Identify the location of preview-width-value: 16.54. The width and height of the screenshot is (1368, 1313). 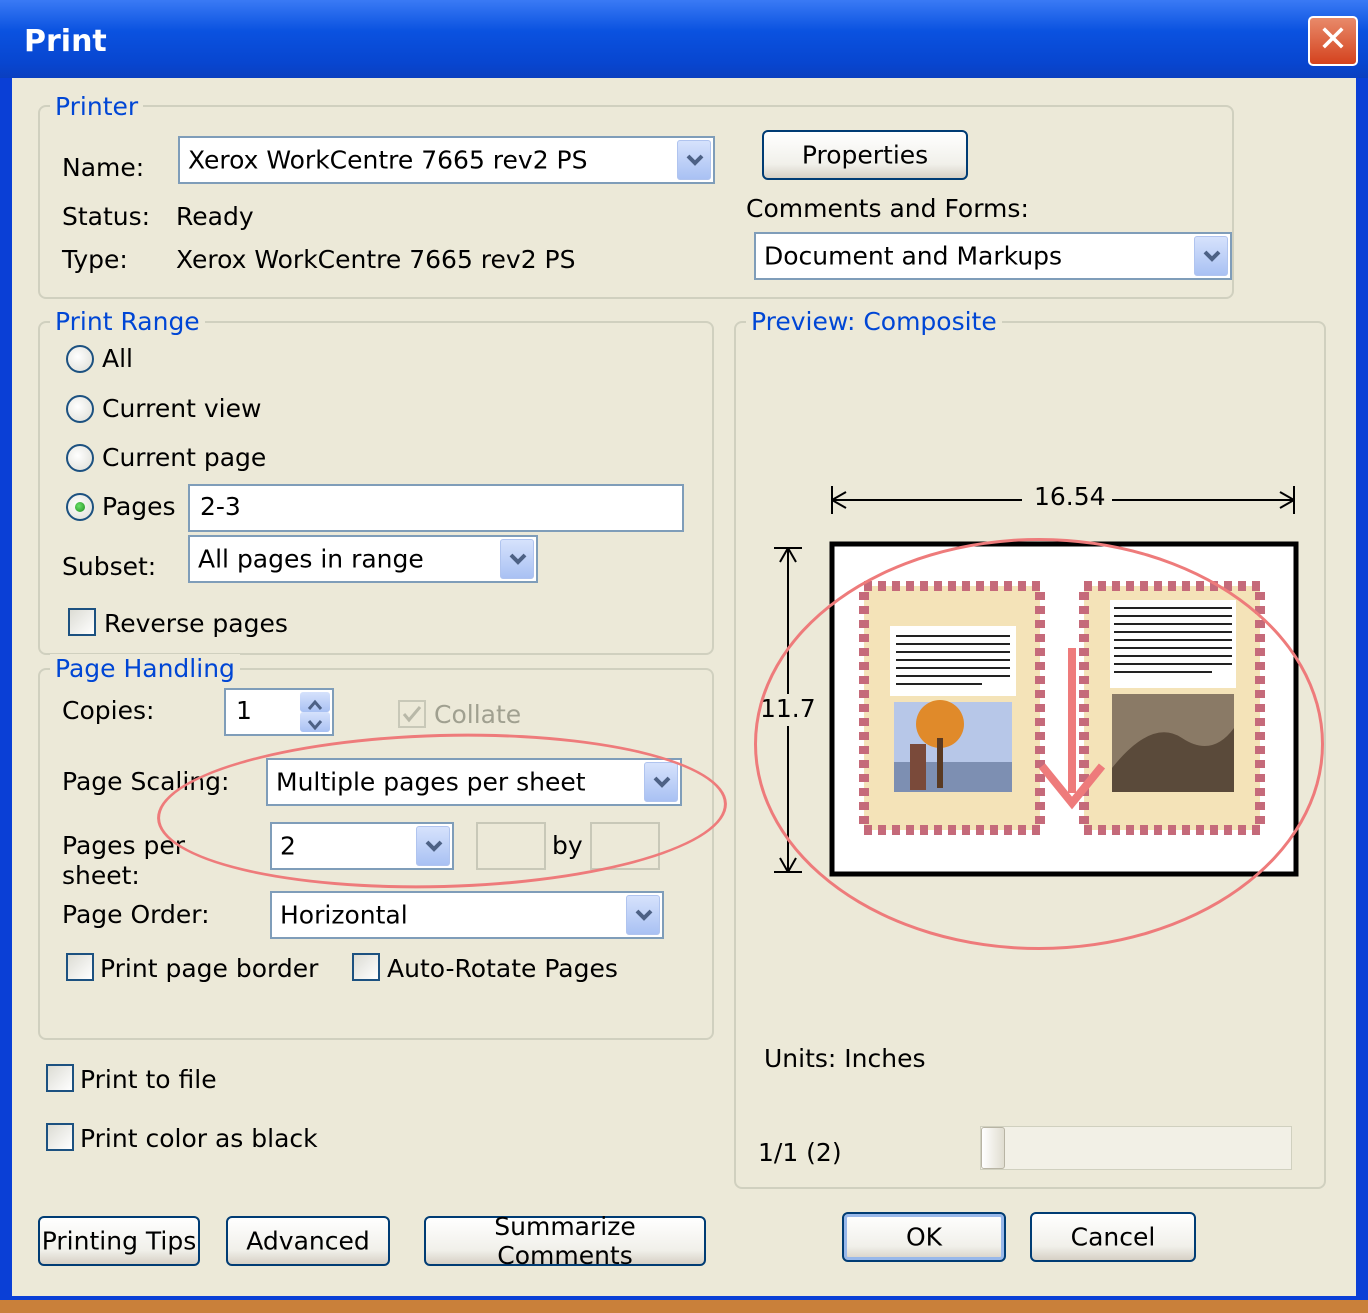
(1070, 496).